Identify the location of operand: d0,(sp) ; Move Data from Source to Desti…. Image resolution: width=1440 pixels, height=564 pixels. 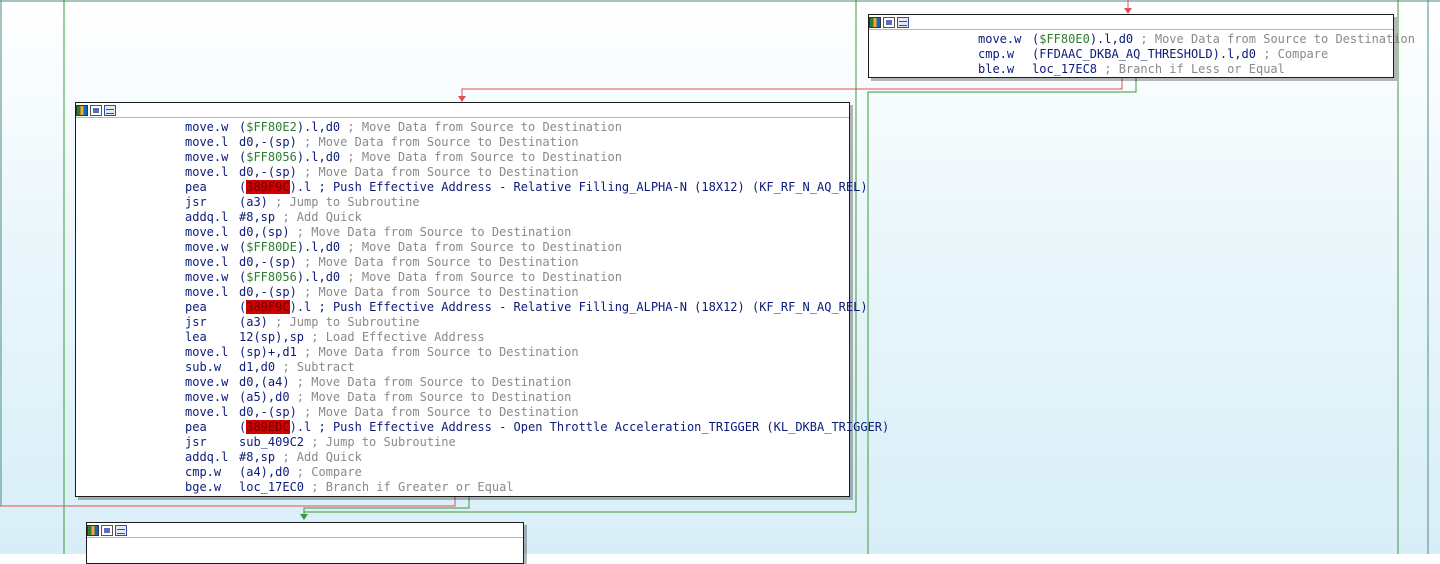
(405, 232).